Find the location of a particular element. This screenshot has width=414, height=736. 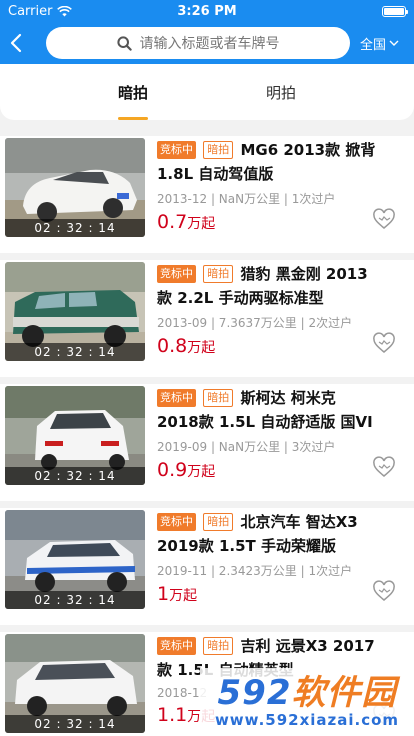

car-title-line: 竞标中 暗拍 猎豹 黑金刚 2013款 2.2L 手动两驱标准型 is located at coordinates (267, 286).